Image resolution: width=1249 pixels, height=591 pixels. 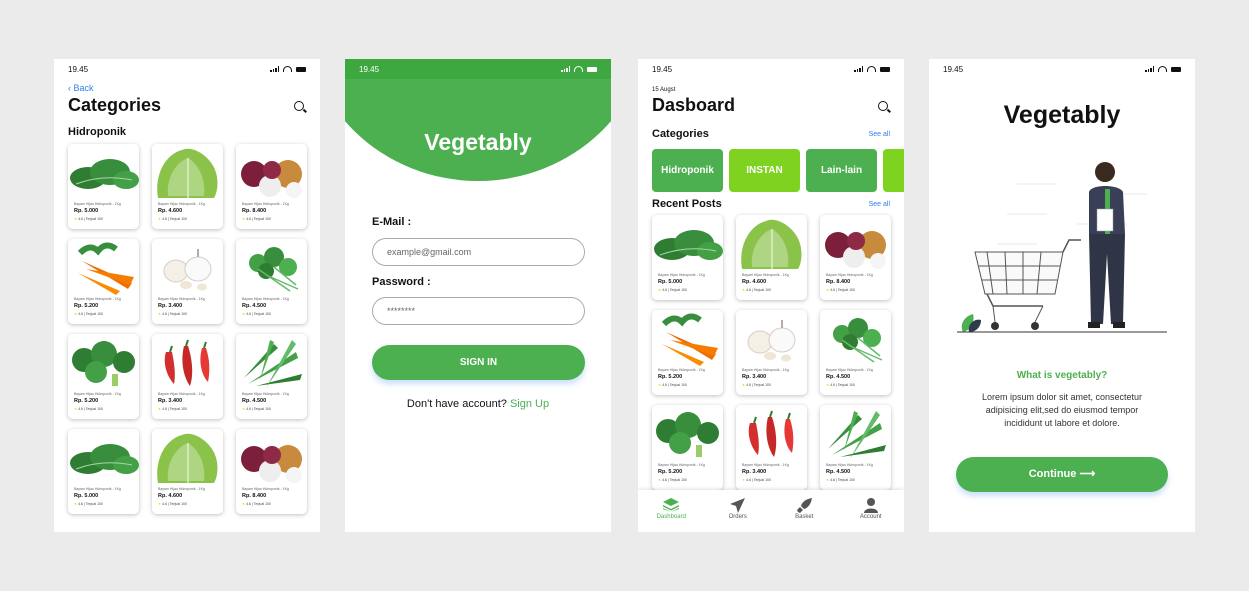 I want to click on nav-account: Account, so click(x=870, y=511).